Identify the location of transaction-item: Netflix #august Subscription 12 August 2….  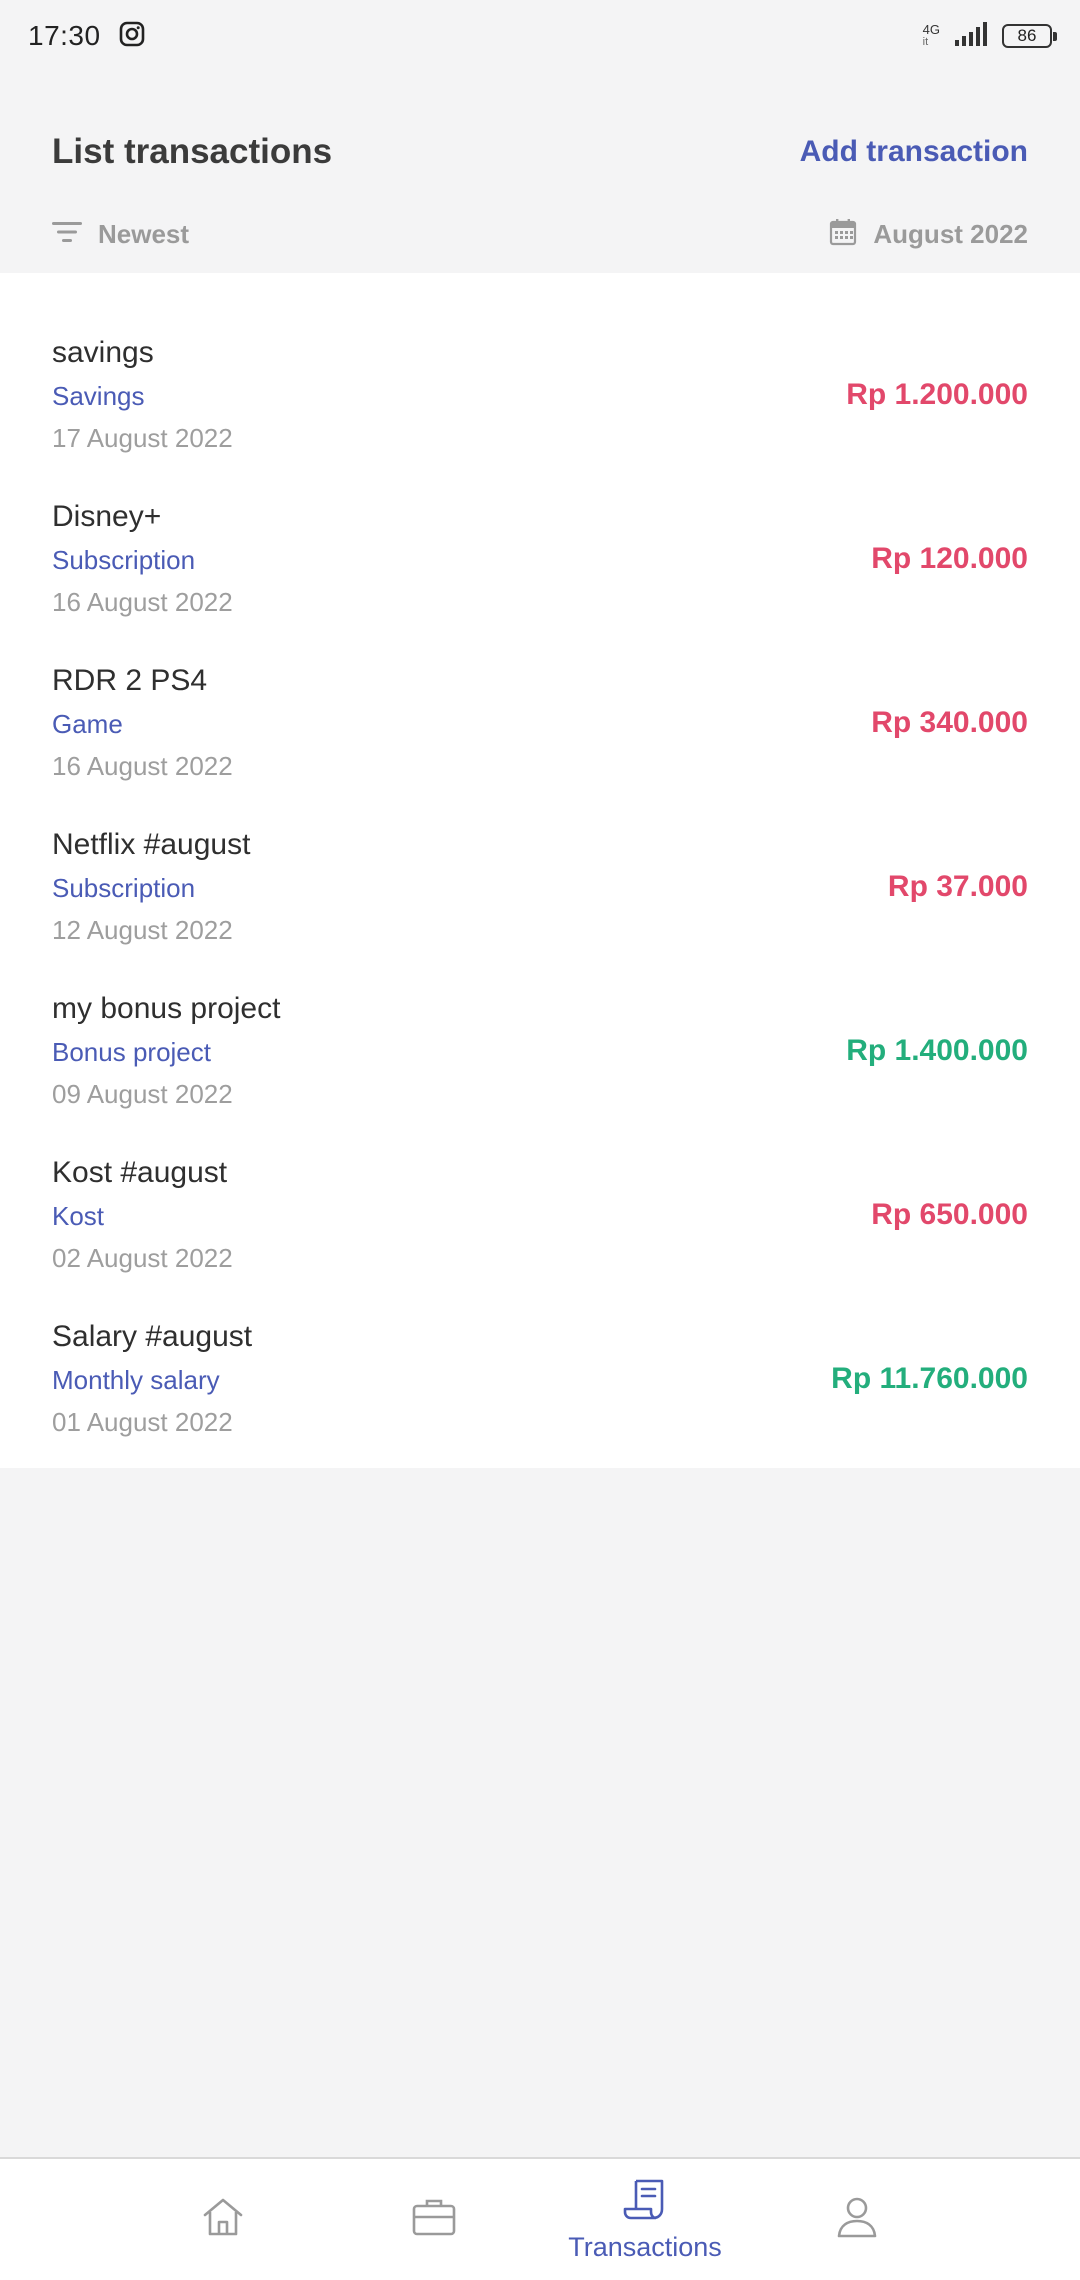
(540, 887).